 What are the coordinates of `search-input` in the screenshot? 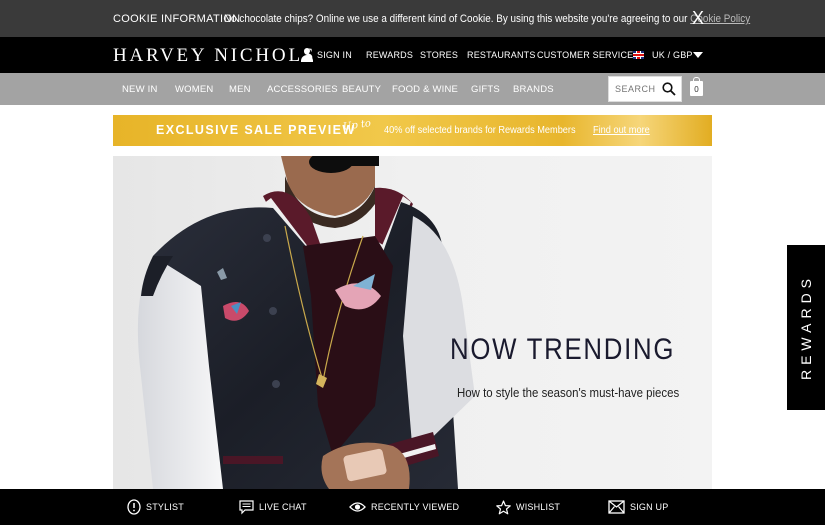 It's located at (635, 89).